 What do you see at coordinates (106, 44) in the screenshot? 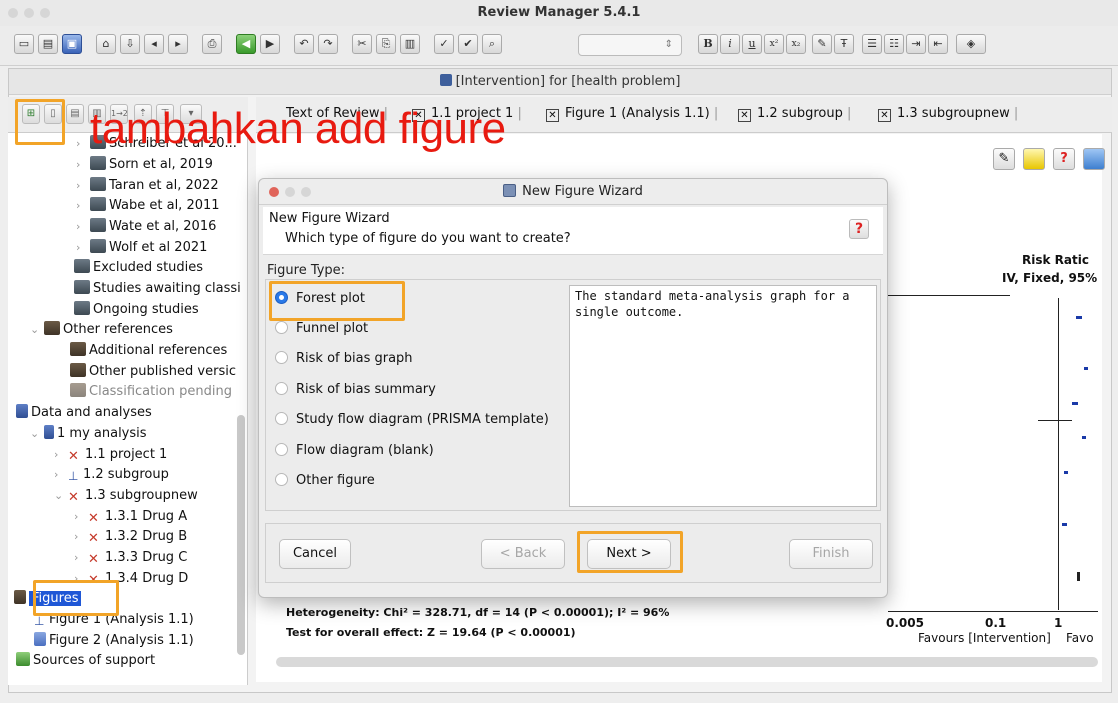
I see `home-icon: ⌂` at bounding box center [106, 44].